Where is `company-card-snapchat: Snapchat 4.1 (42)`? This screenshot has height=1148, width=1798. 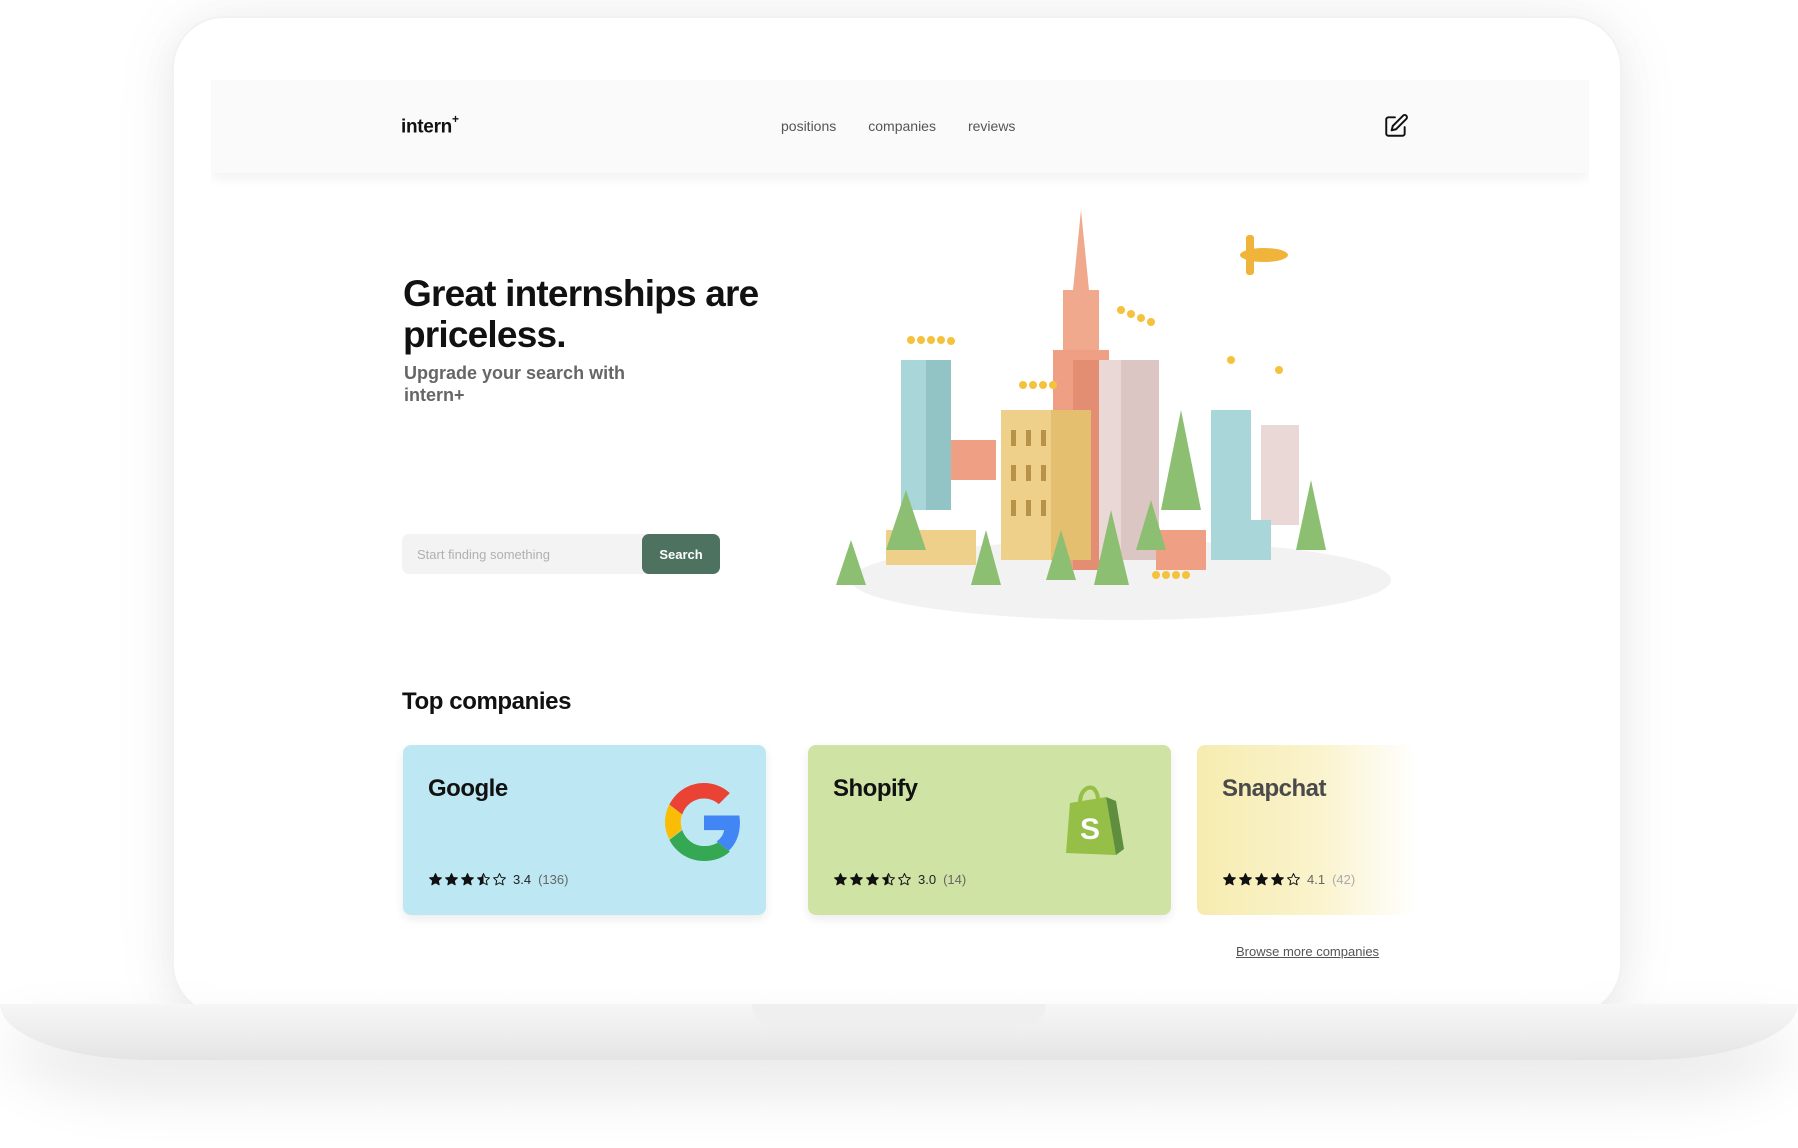
company-card-snapchat: Snapchat 4.1 (42) is located at coordinates (1307, 830).